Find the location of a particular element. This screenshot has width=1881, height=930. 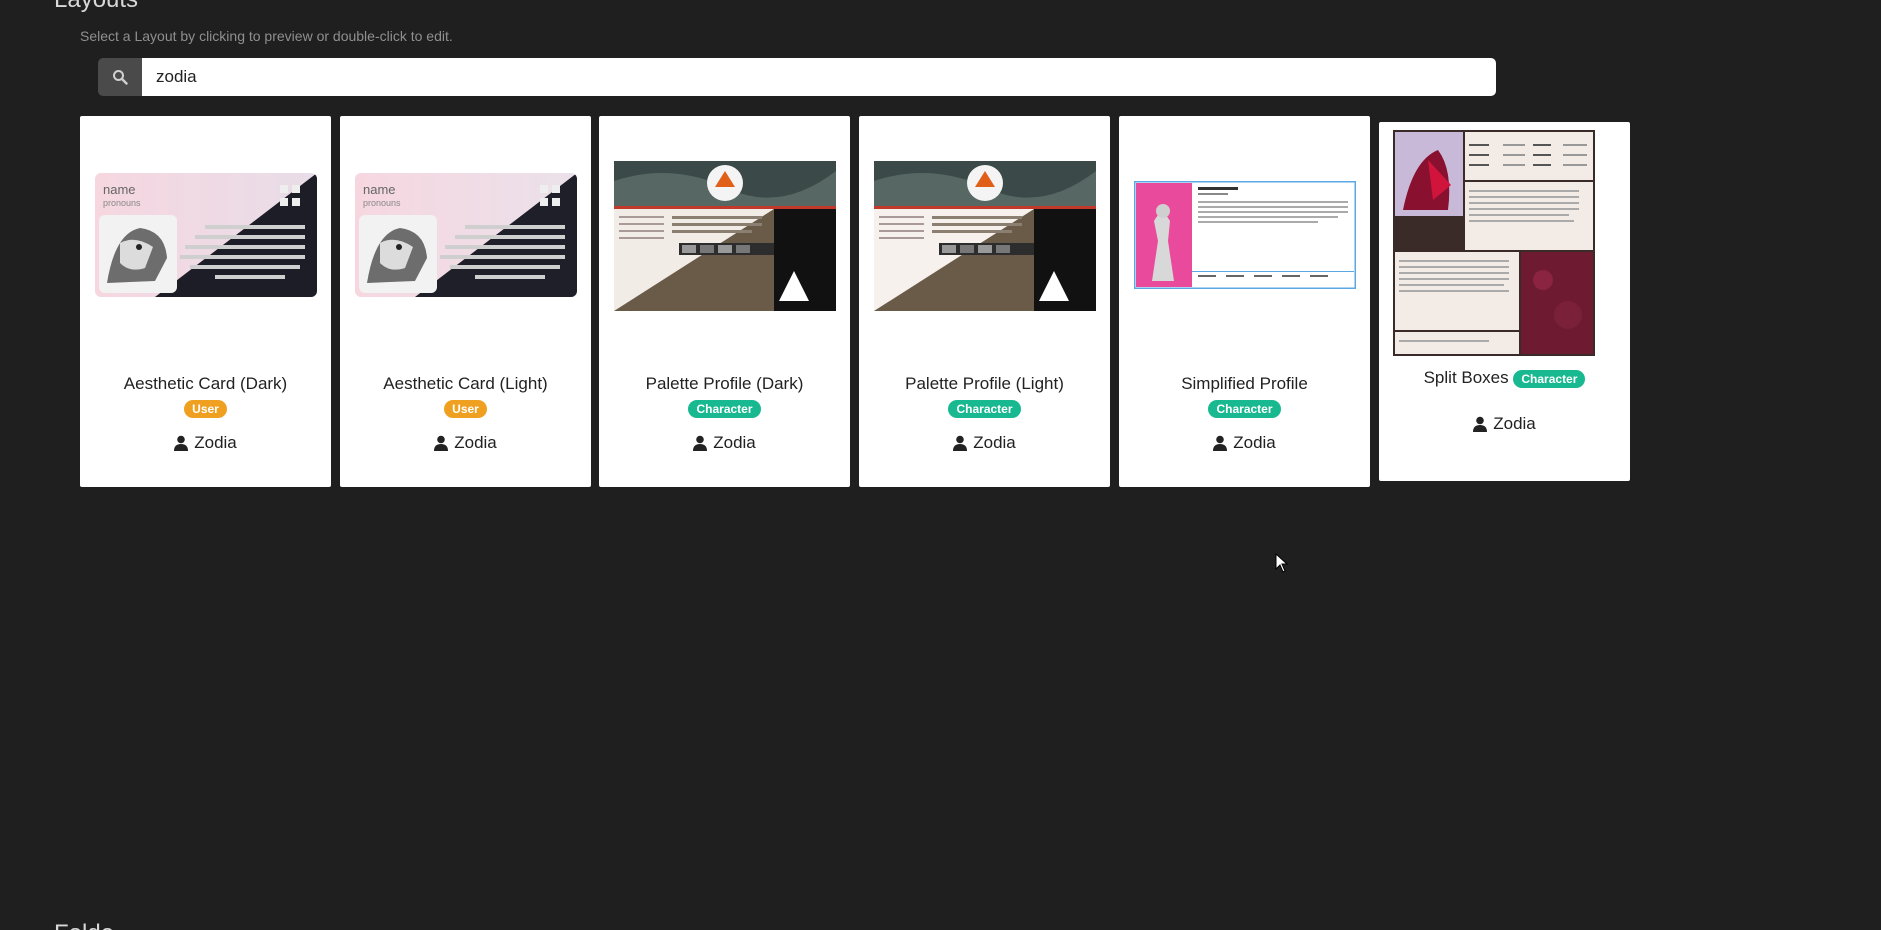

card-title: Palette Profile (Light) is located at coordinates (984, 383).